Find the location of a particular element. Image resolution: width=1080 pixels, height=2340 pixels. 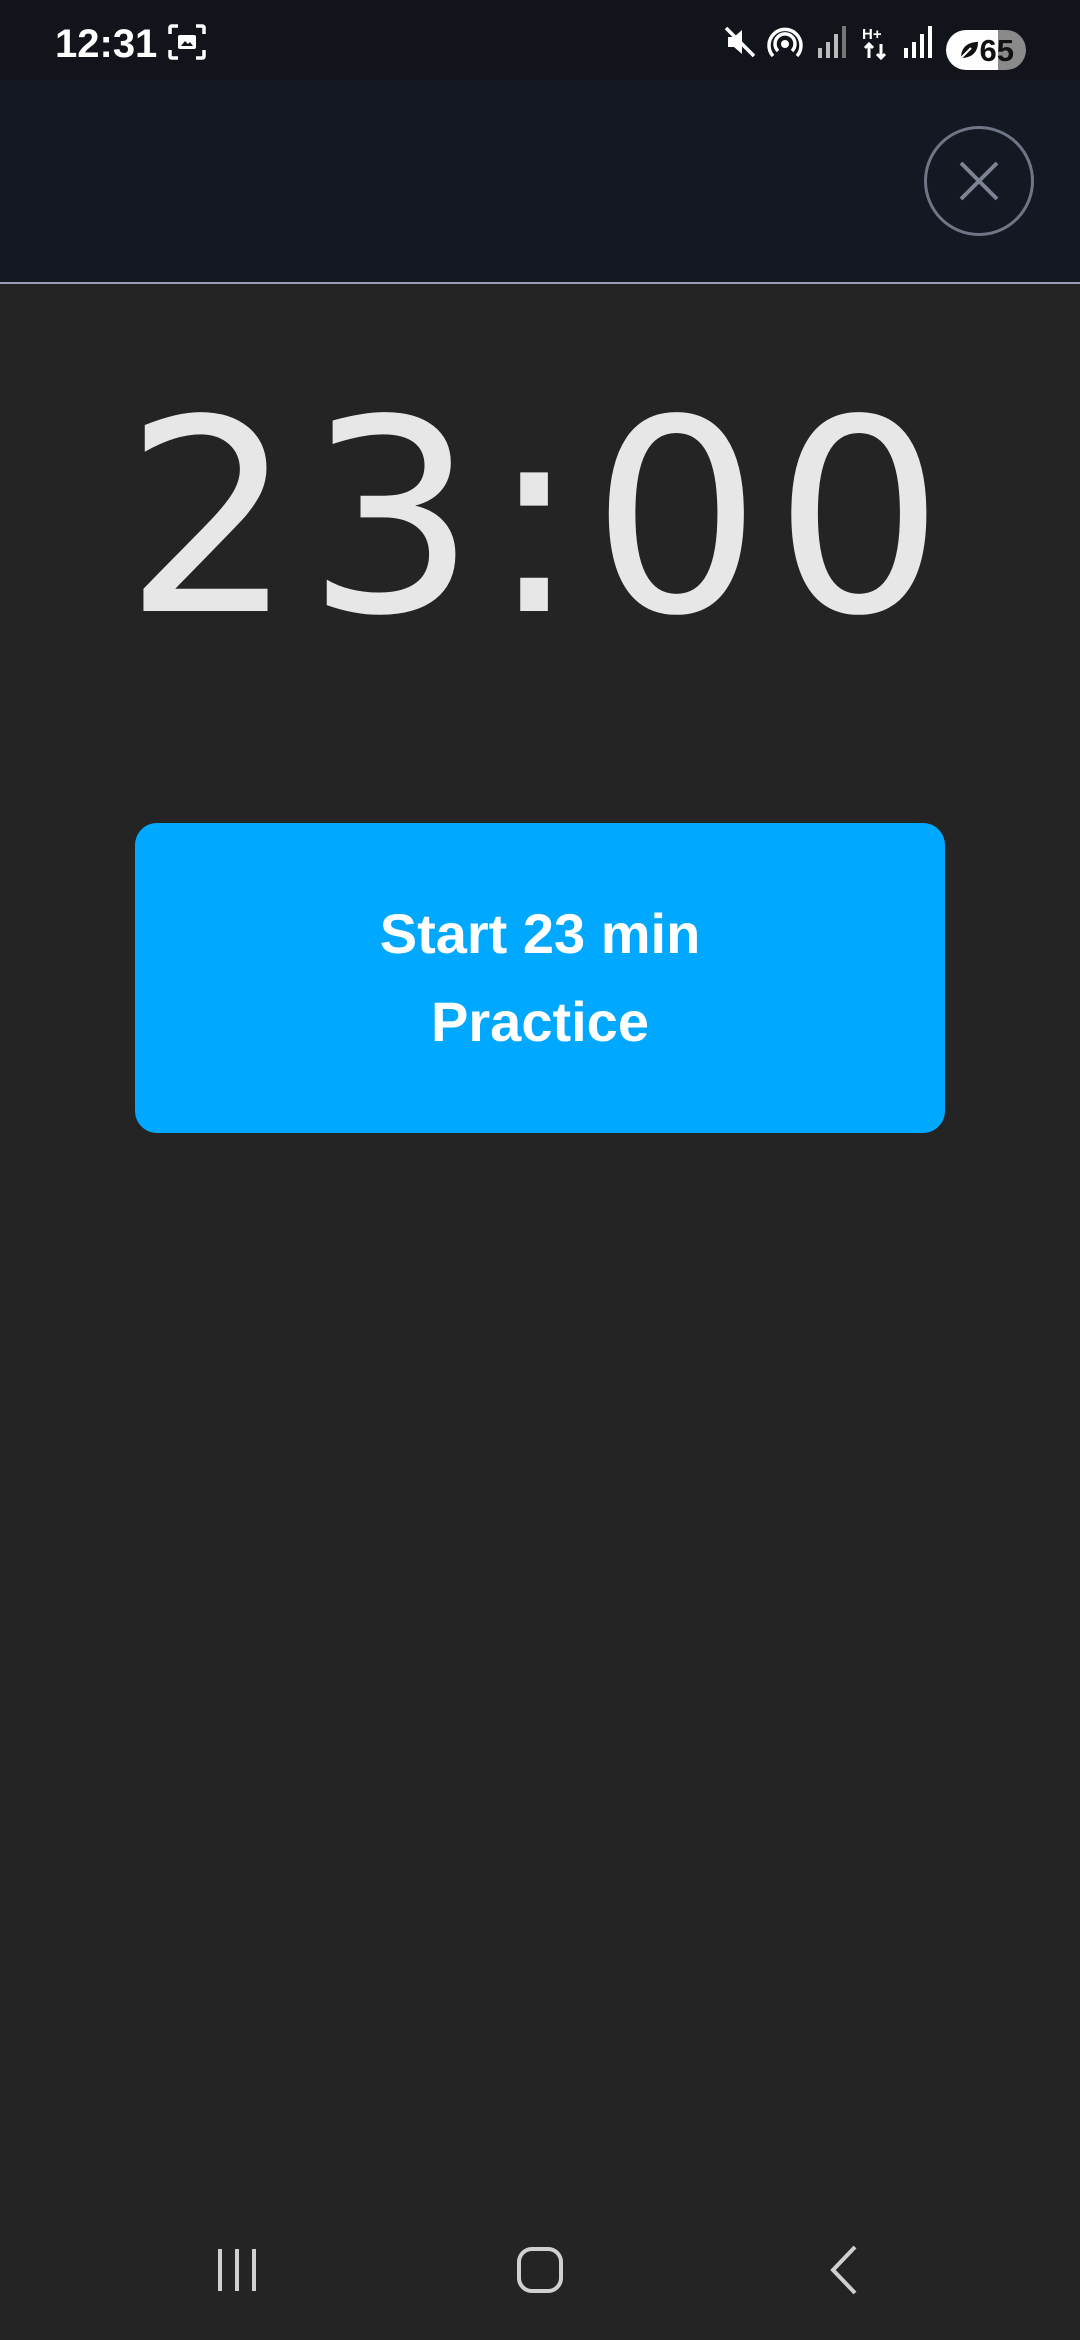

navigation-bar is located at coordinates (540, 2270).